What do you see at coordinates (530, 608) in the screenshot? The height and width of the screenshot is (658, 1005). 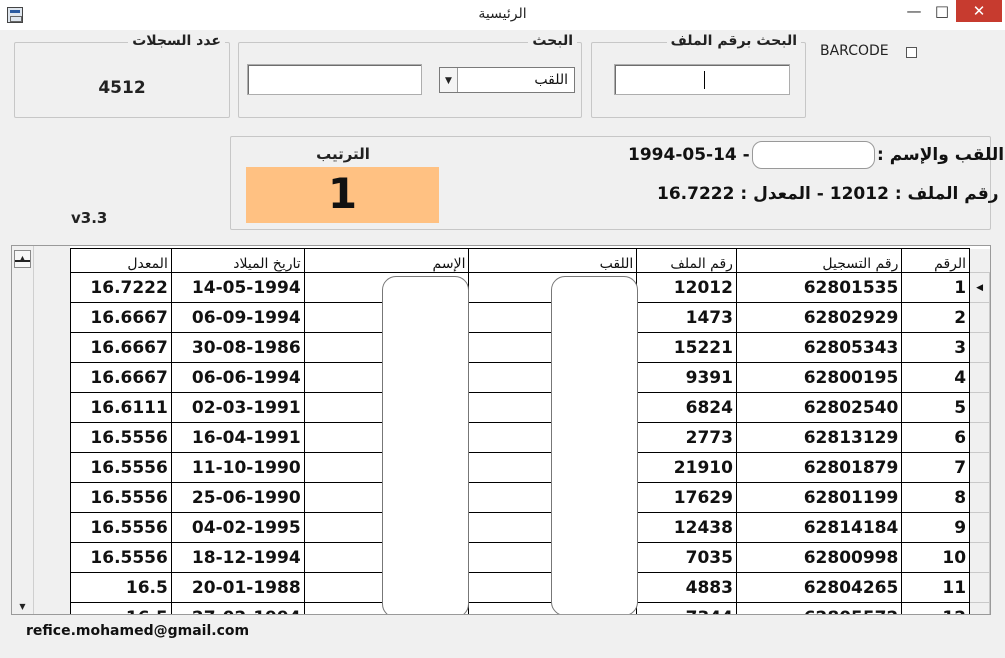 I see `table-row: 16.527-02-1994 73446280557212` at bounding box center [530, 608].